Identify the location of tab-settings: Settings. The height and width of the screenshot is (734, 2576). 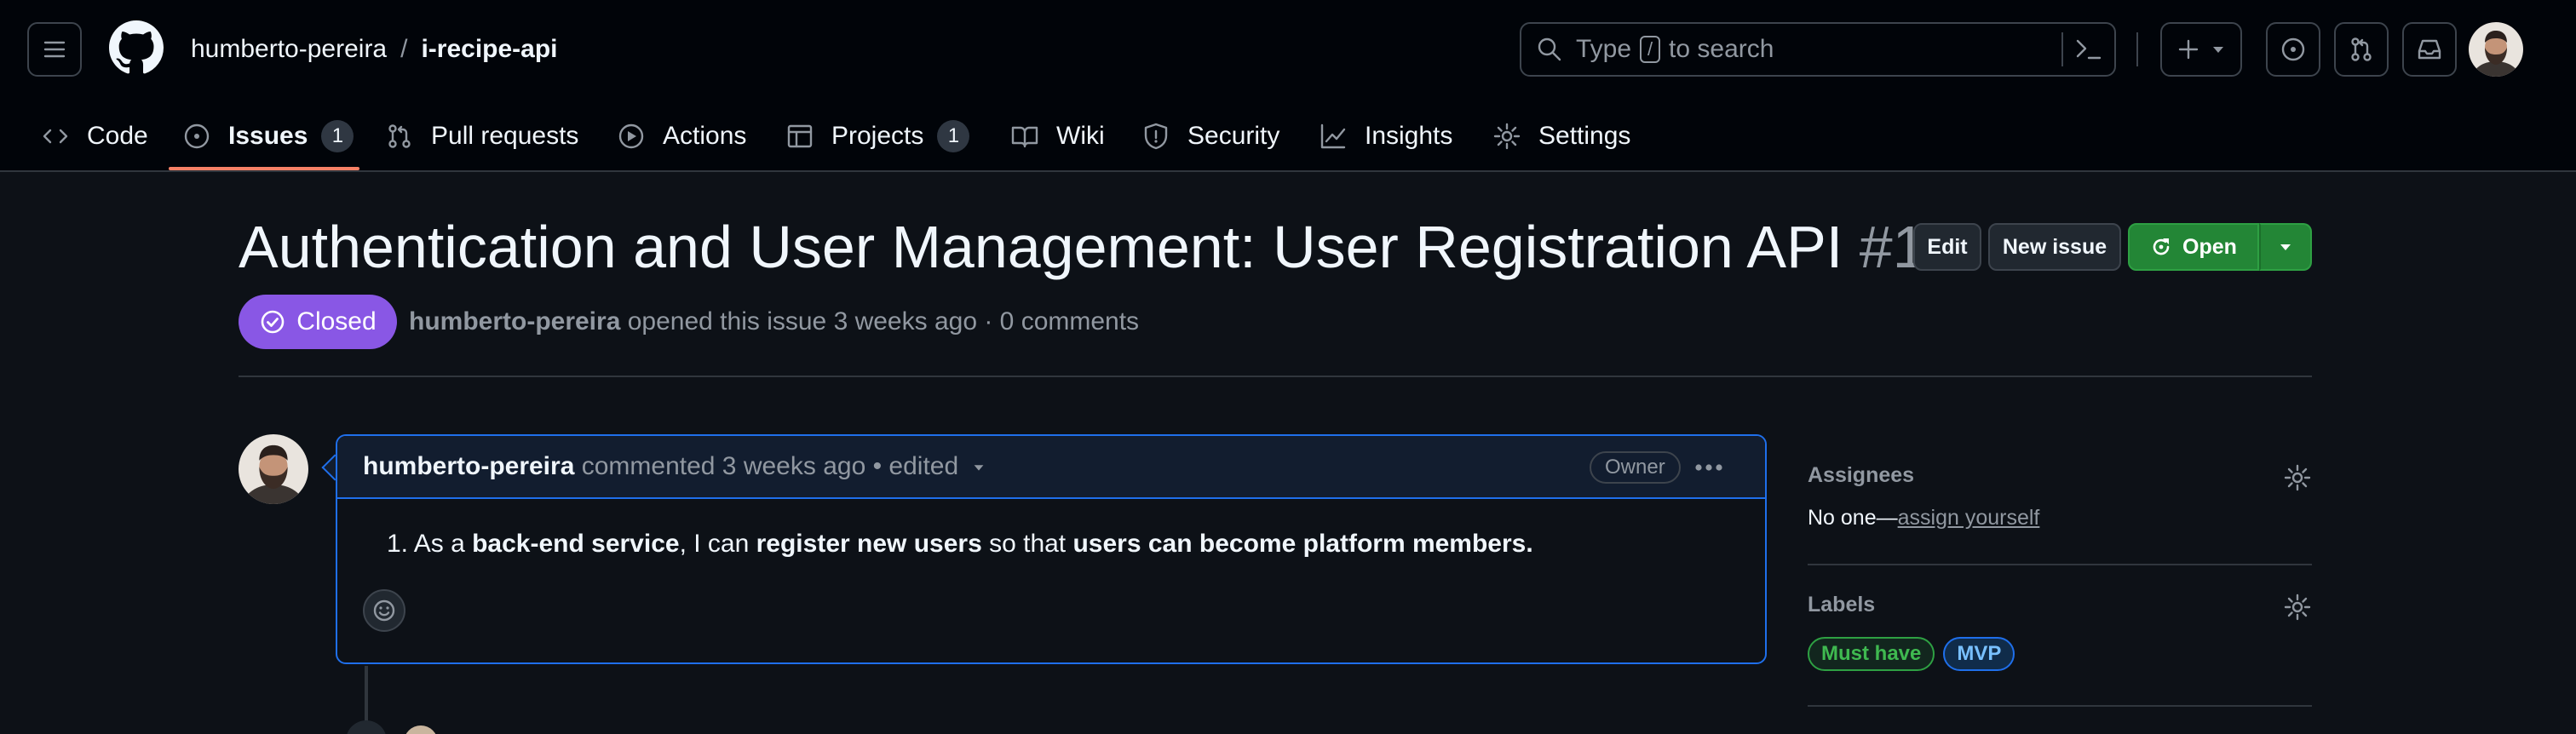
(1561, 136).